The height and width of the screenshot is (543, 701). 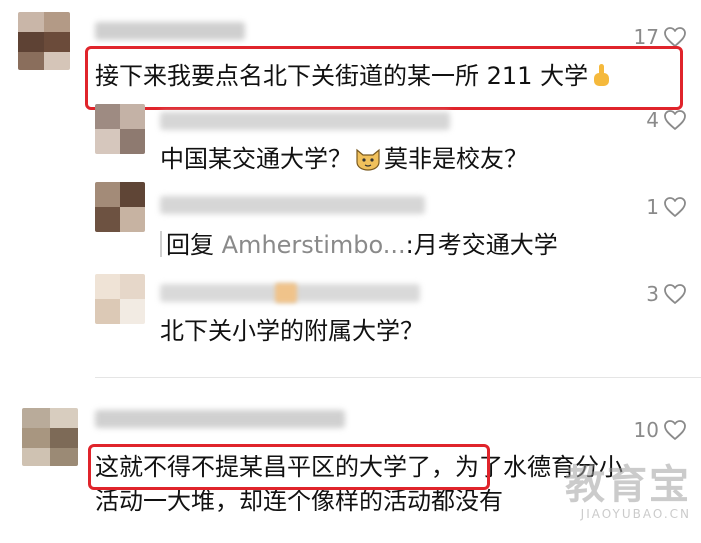 What do you see at coordinates (646, 430) in the screenshot?
I see `like-count: 10` at bounding box center [646, 430].